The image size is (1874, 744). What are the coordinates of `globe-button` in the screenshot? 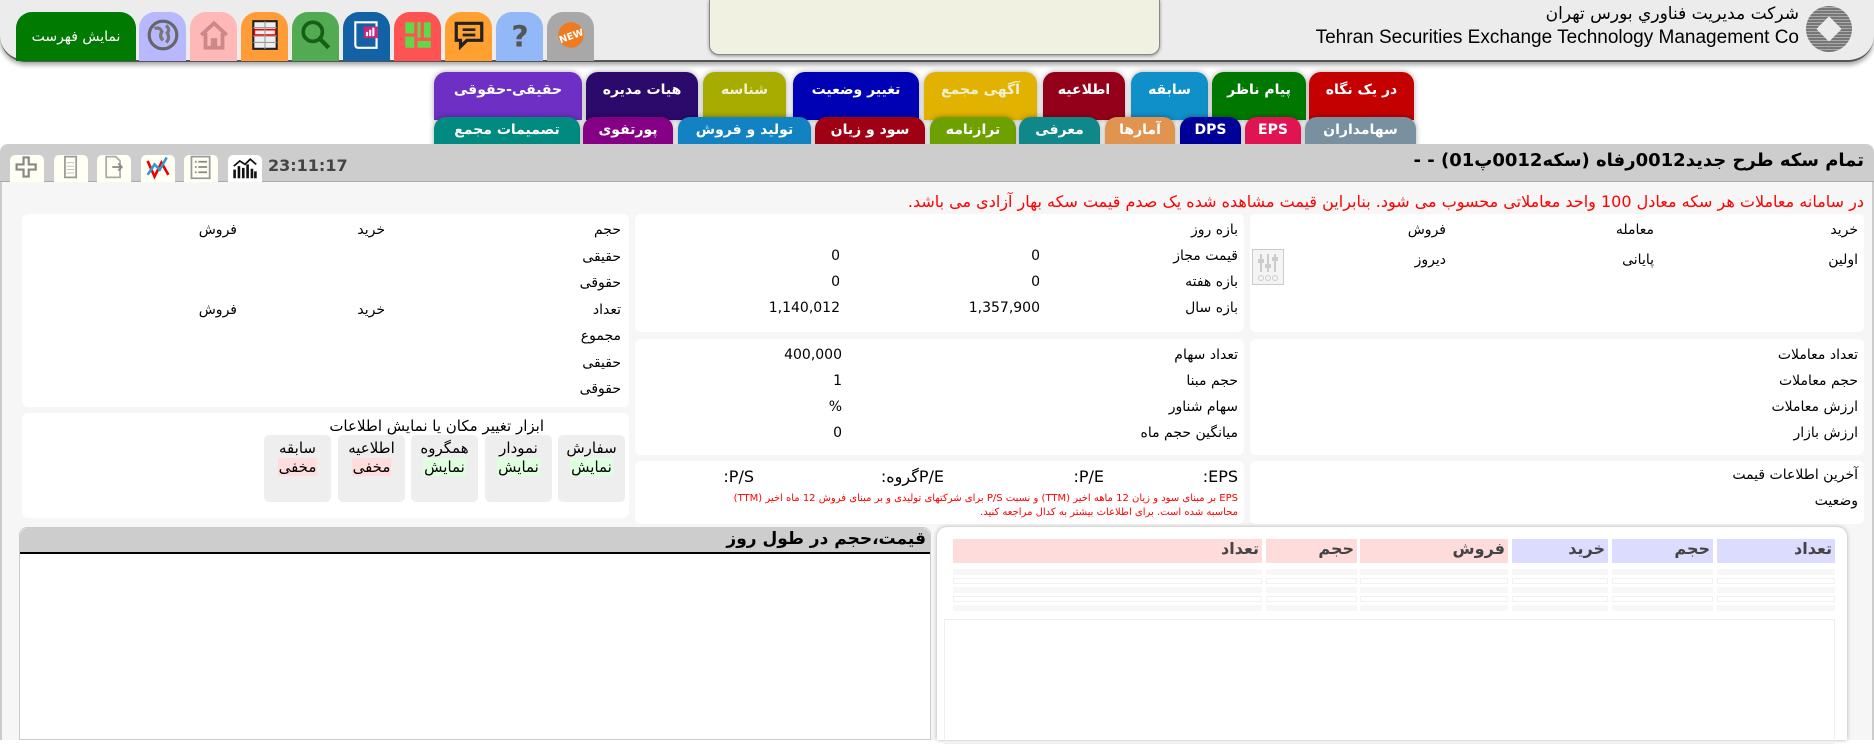 It's located at (162, 36).